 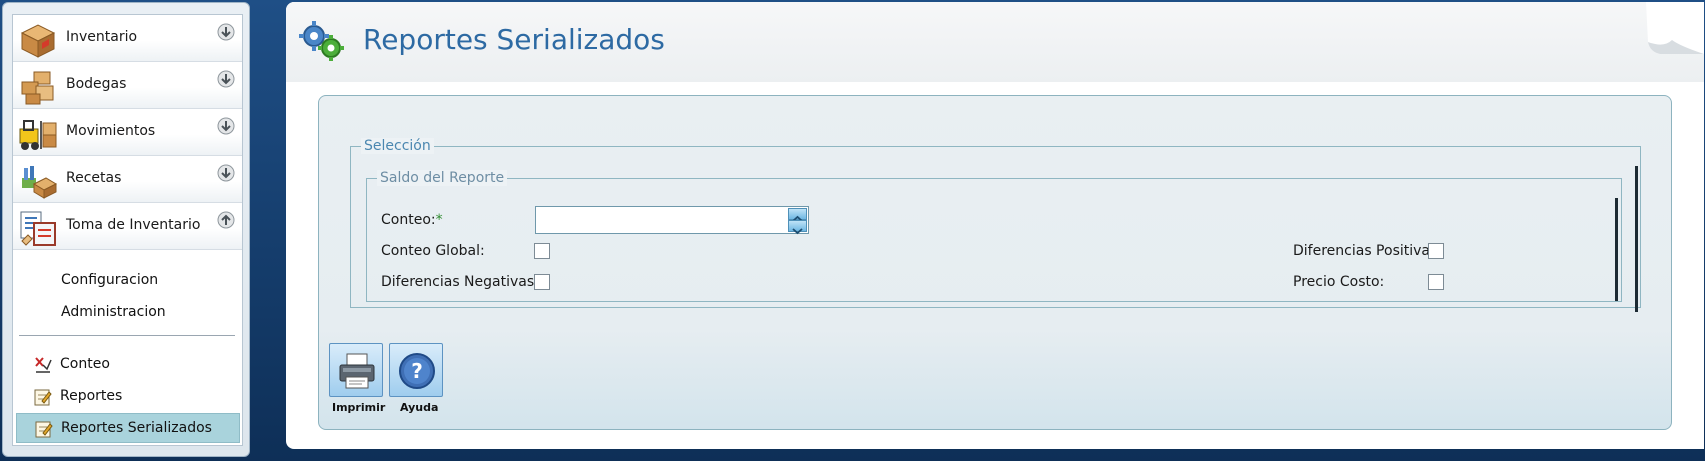 I want to click on sidebar-section-toma-de-inventario: Toma de Inventario, so click(x=127, y=226).